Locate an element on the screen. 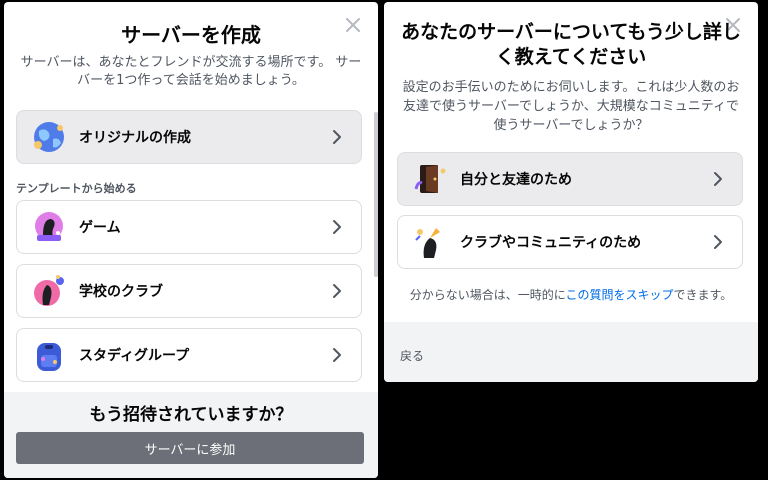  create-original-label: オリジナルの作成 is located at coordinates (135, 138).